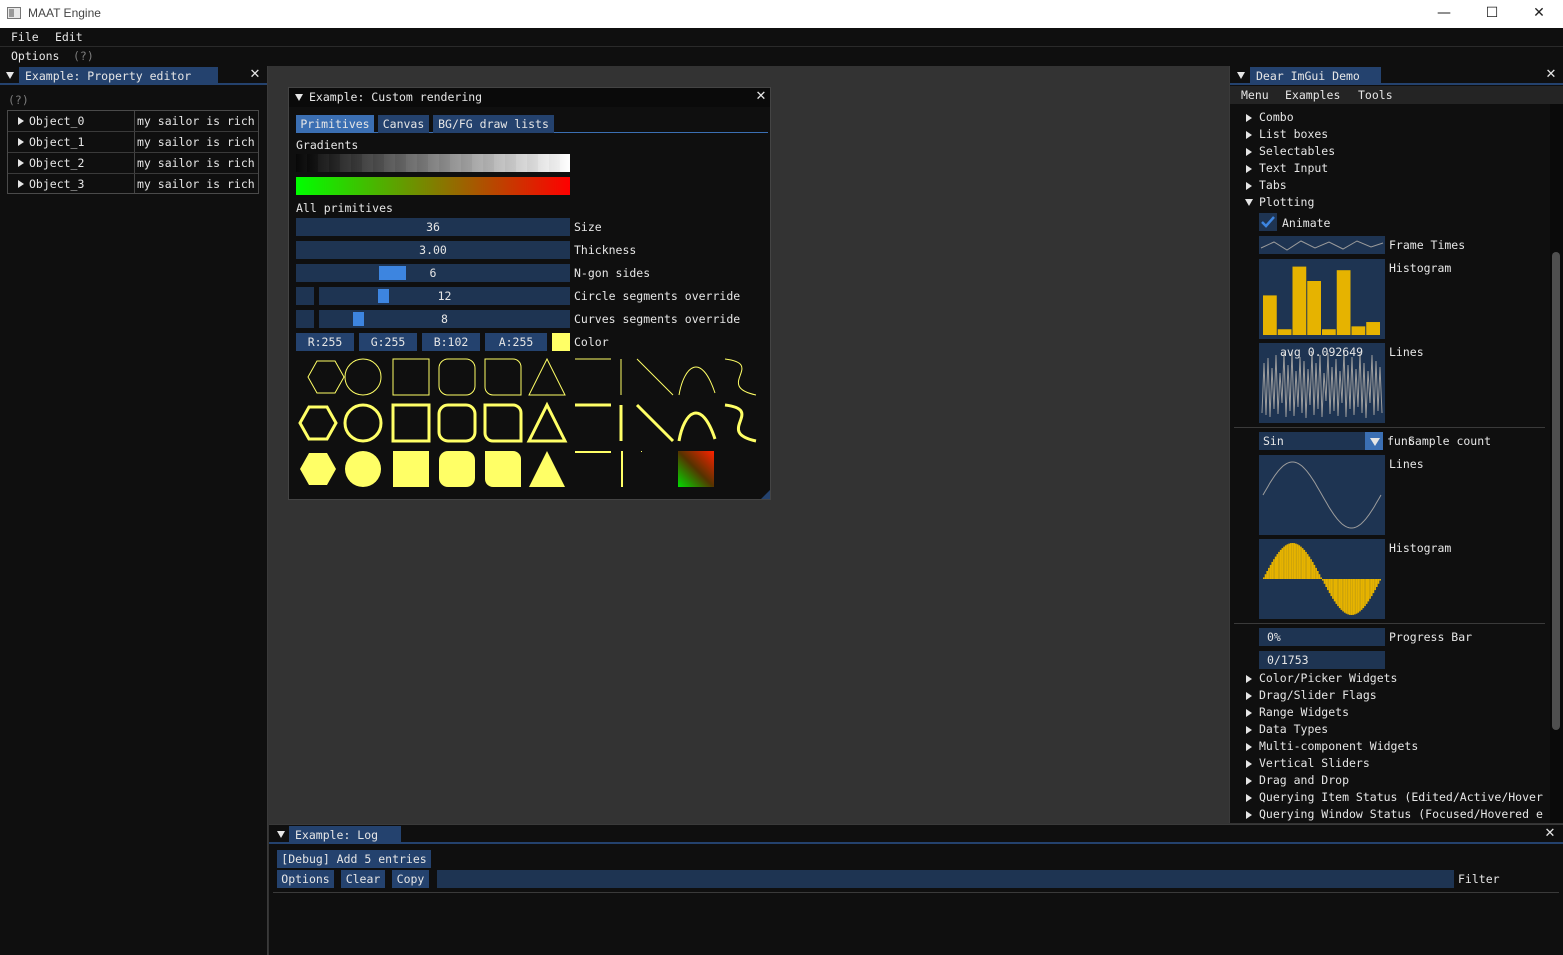 The image size is (1563, 955). Describe the element at coordinates (1293, 168) in the screenshot. I see `tree-item-text-input: Text Input` at that location.